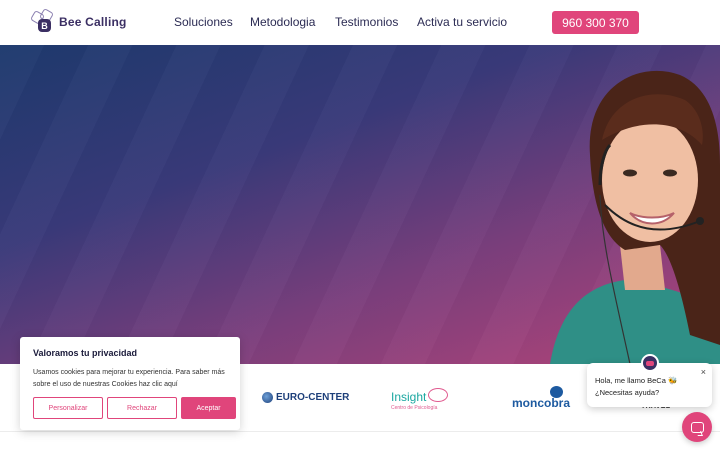 The width and height of the screenshot is (720, 450). I want to click on cookie-title: Valoramos tu privacidad, so click(85, 353).